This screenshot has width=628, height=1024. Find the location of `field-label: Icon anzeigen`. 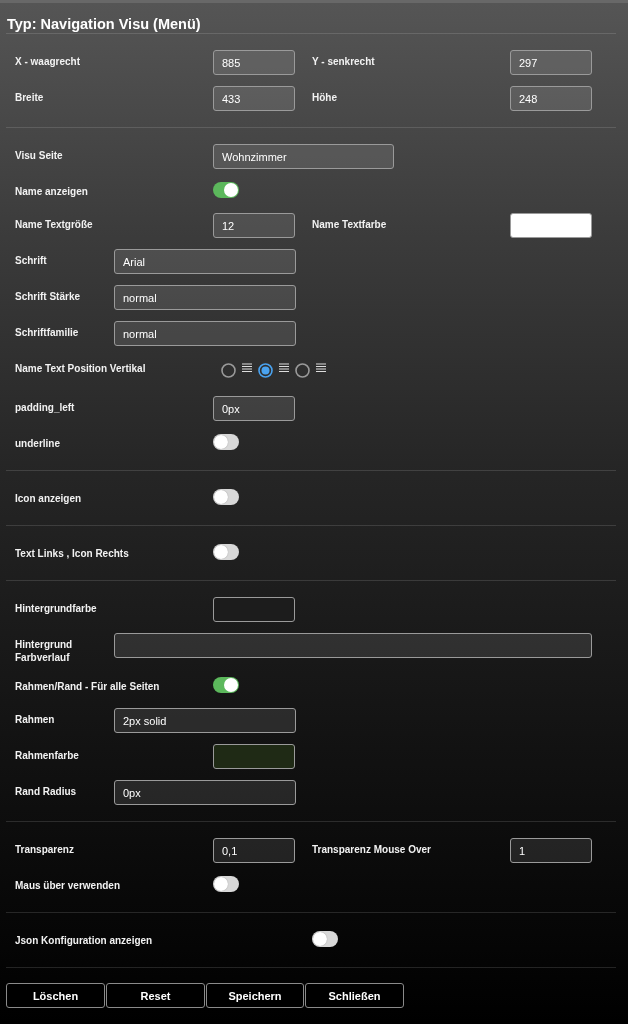

field-label: Icon anzeigen is located at coordinates (49, 498).